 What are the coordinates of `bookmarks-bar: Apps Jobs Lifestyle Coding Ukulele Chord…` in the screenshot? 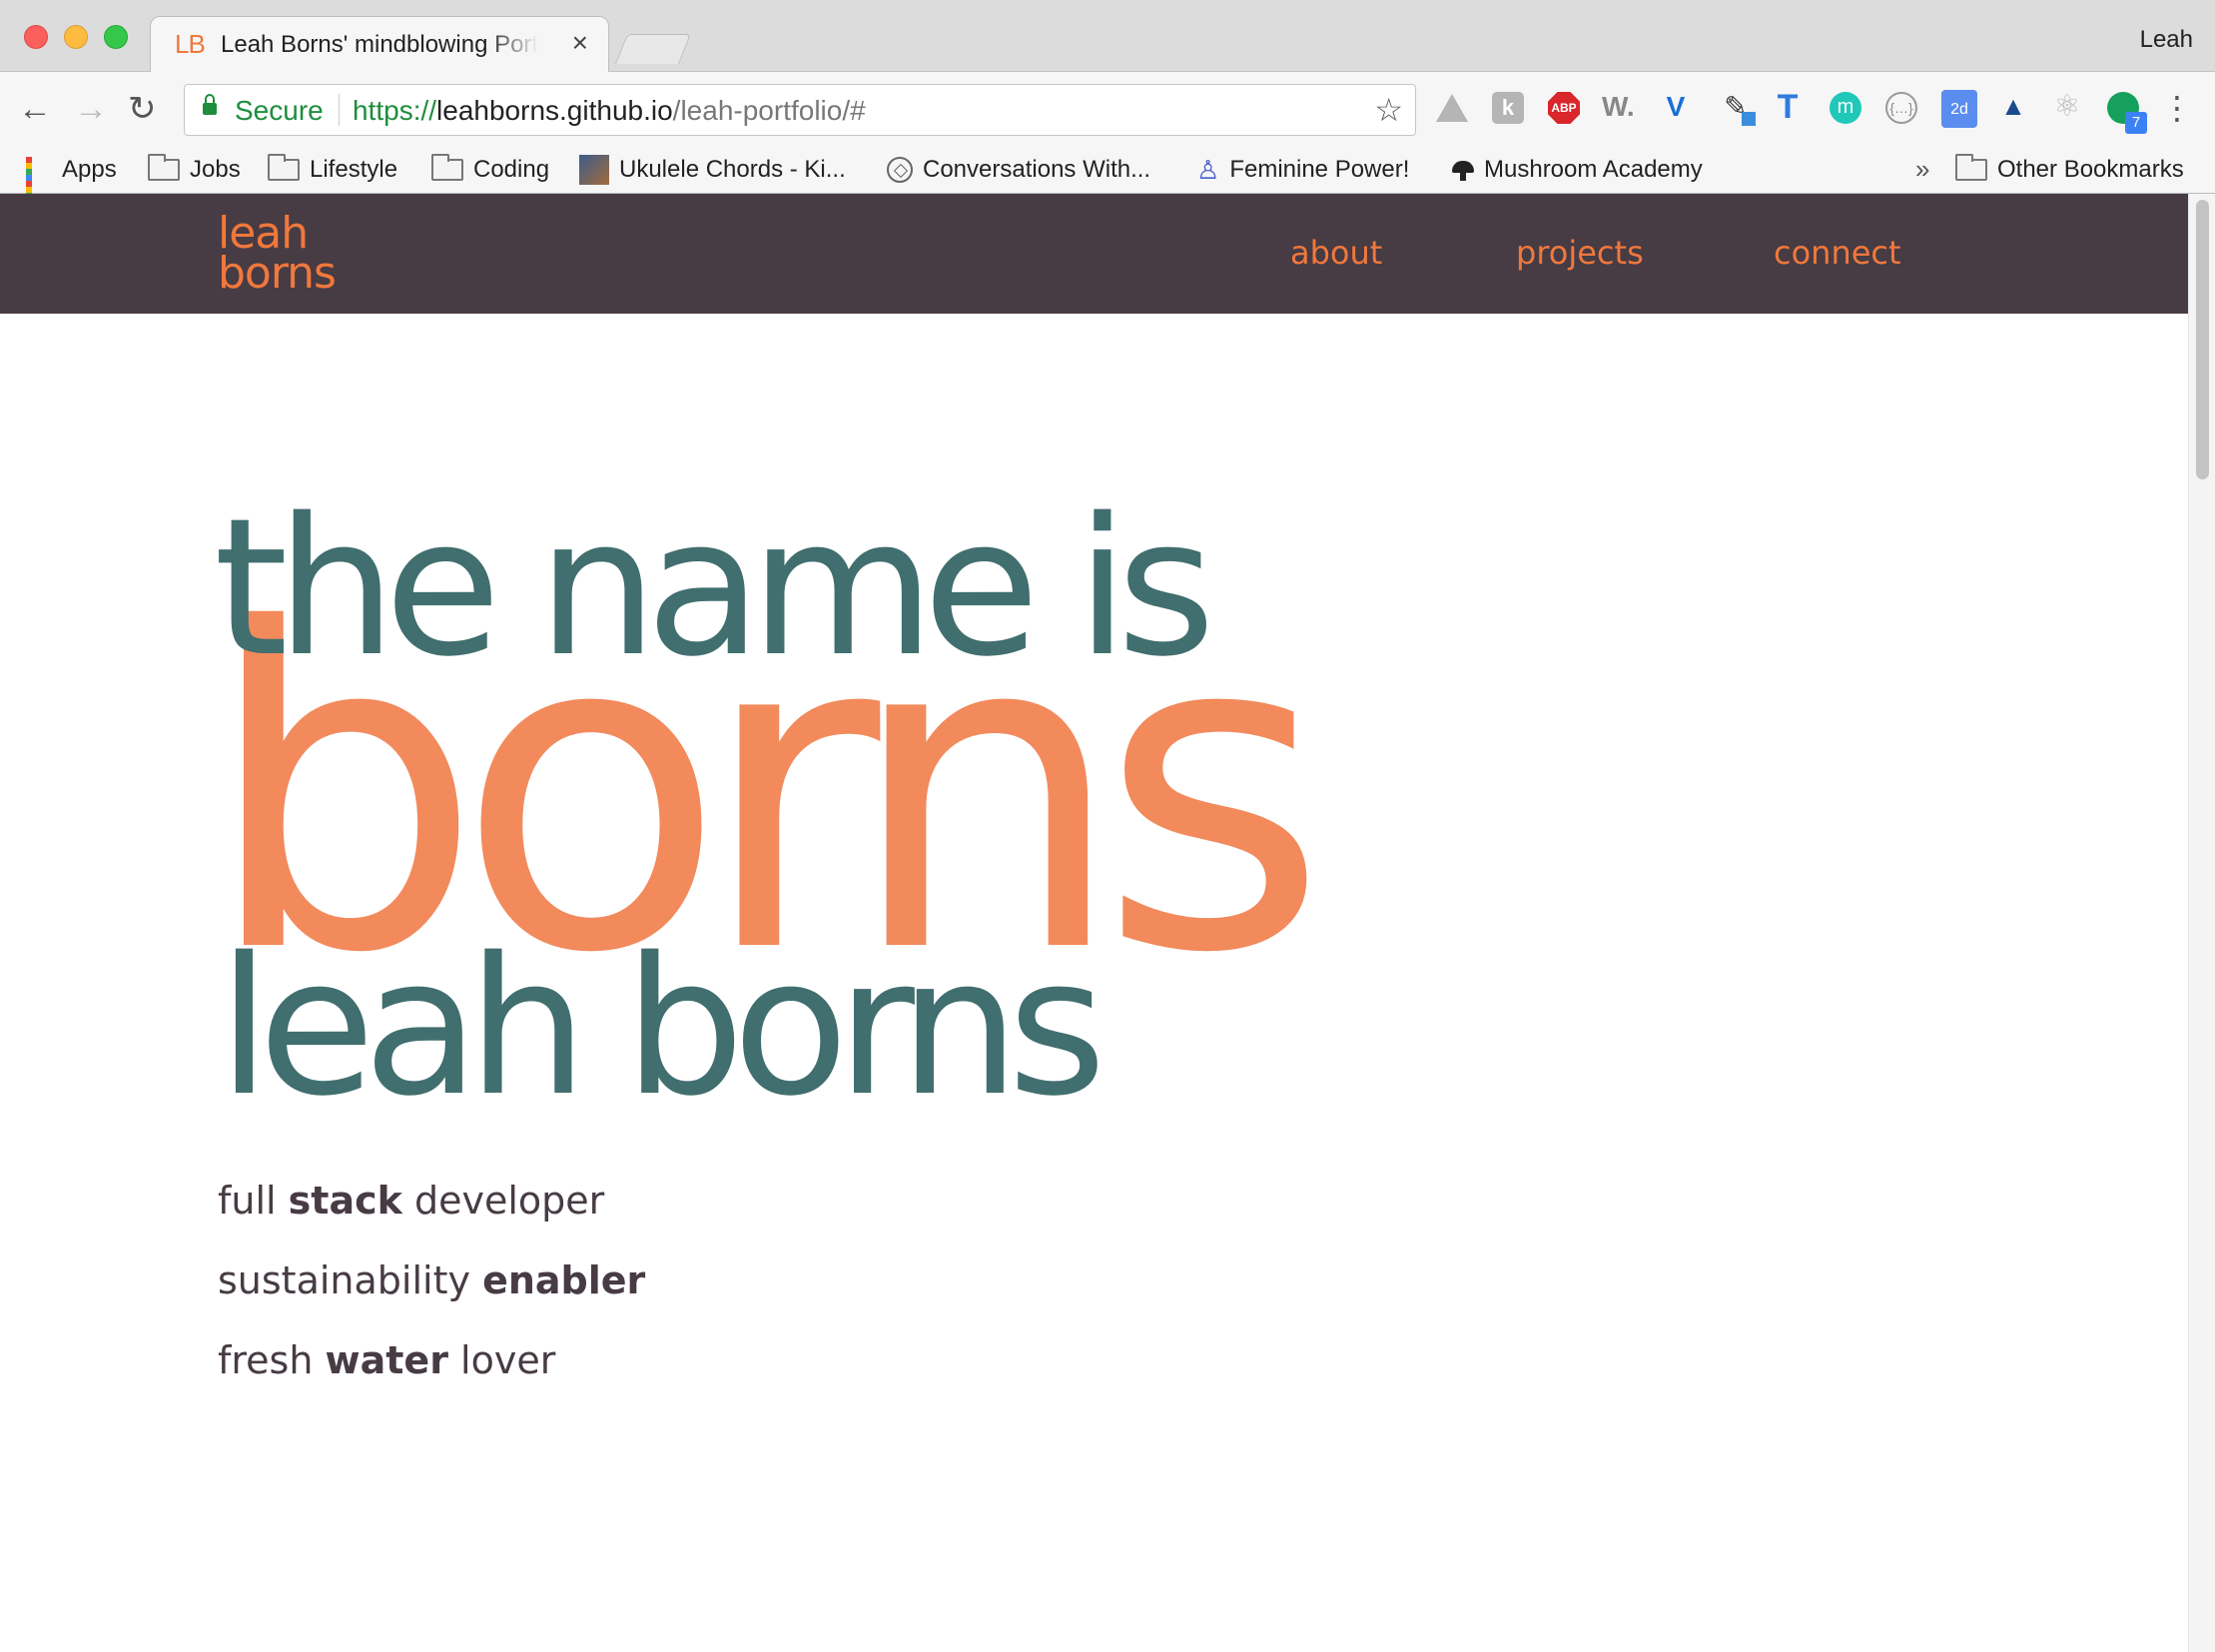 It's located at (1107, 179).